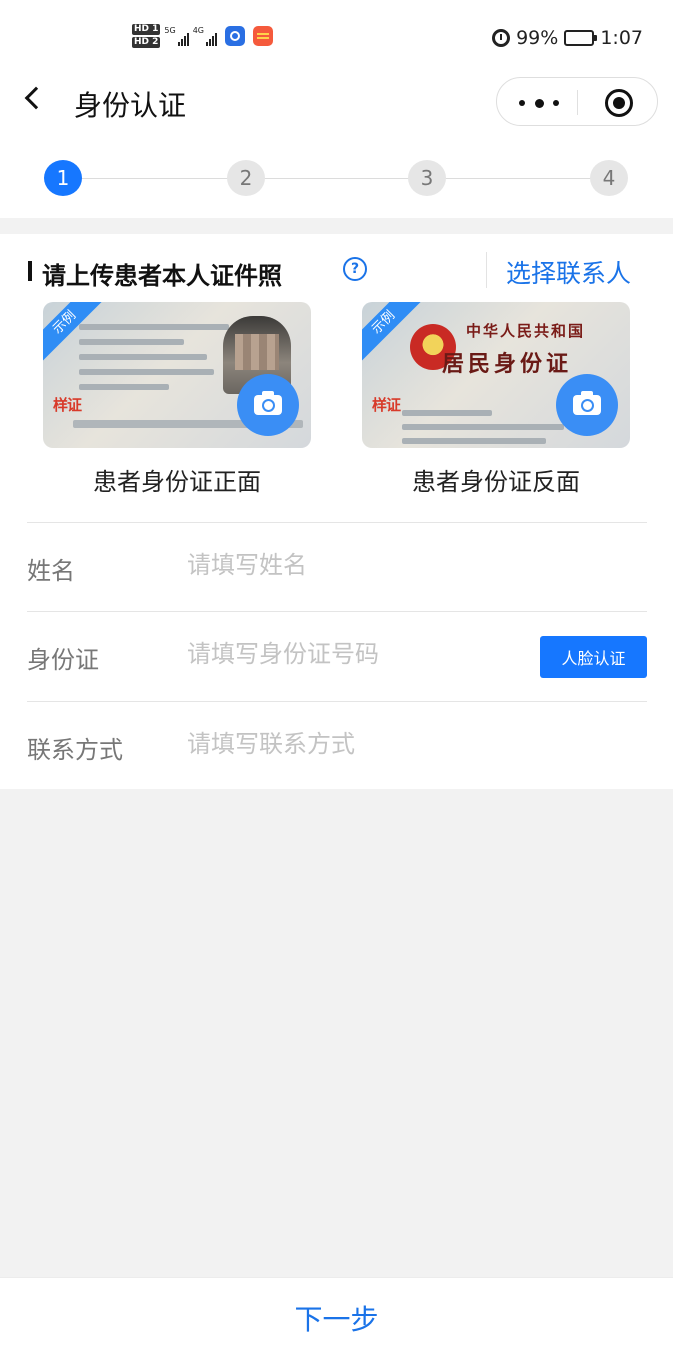  Describe the element at coordinates (177, 375) in the screenshot. I see `id-front-upload: 样证 示例` at that location.